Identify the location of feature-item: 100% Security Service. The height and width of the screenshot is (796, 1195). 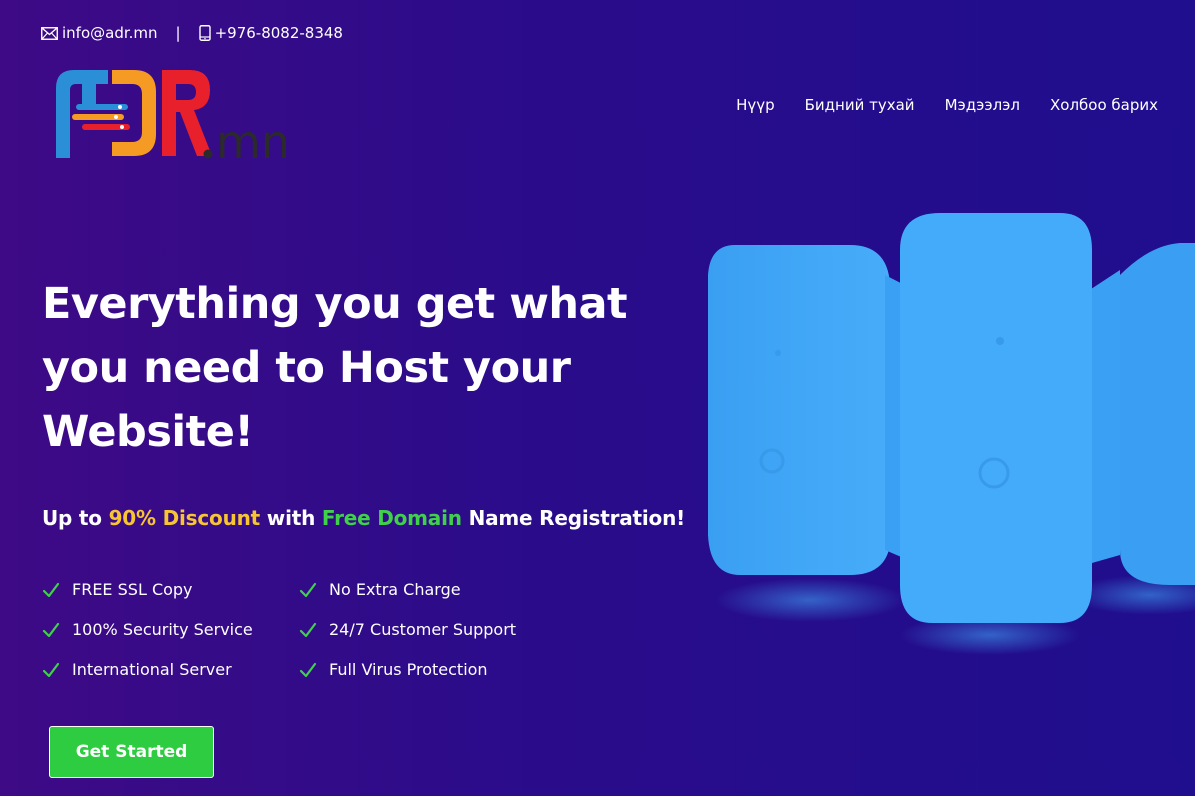
(170, 629).